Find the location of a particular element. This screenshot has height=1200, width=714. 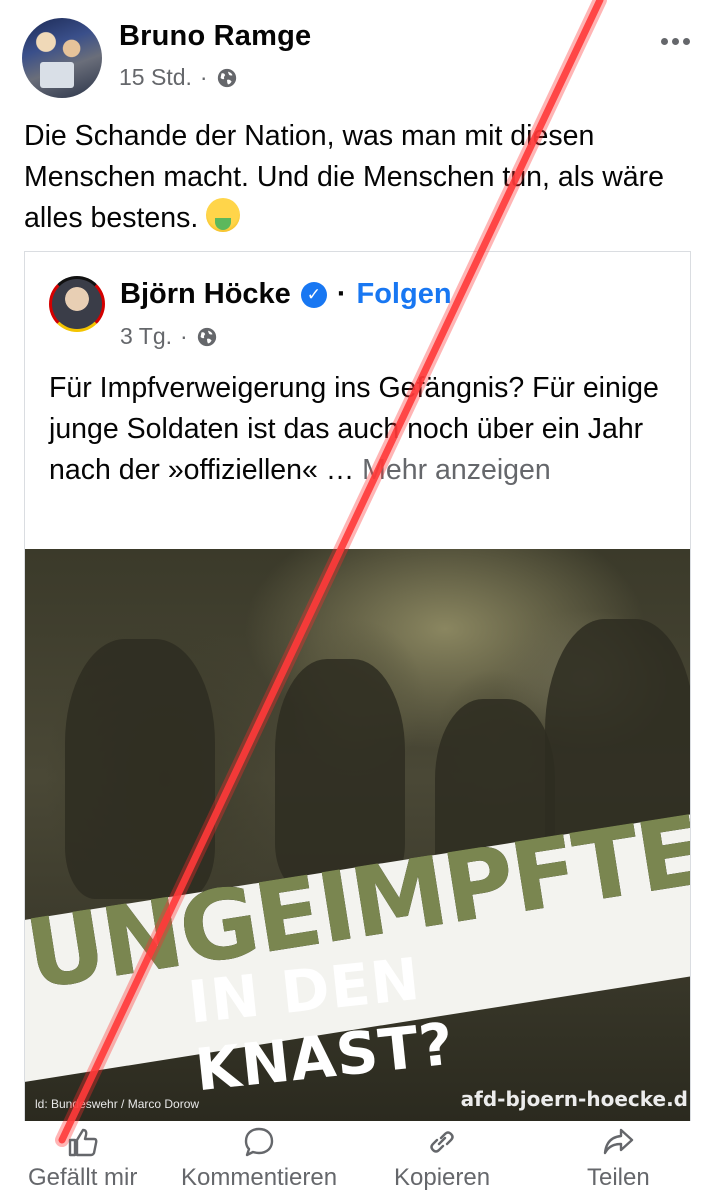

comment-button: Kommentieren is located at coordinates (259, 1159).